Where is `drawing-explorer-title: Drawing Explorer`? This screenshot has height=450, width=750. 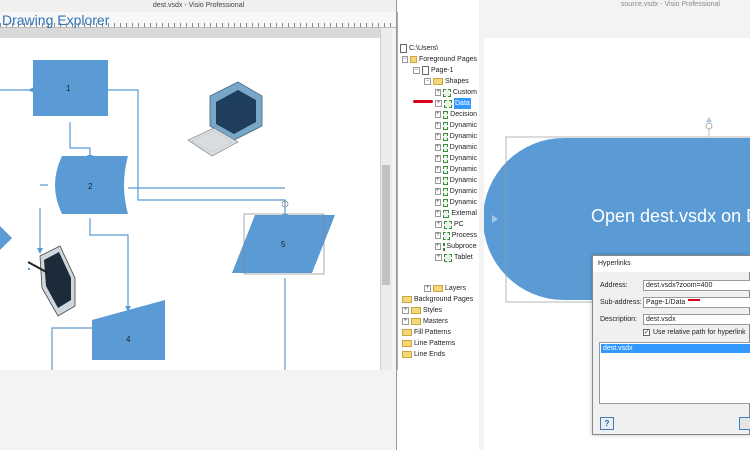 drawing-explorer-title: Drawing Explorer is located at coordinates (56, 20).